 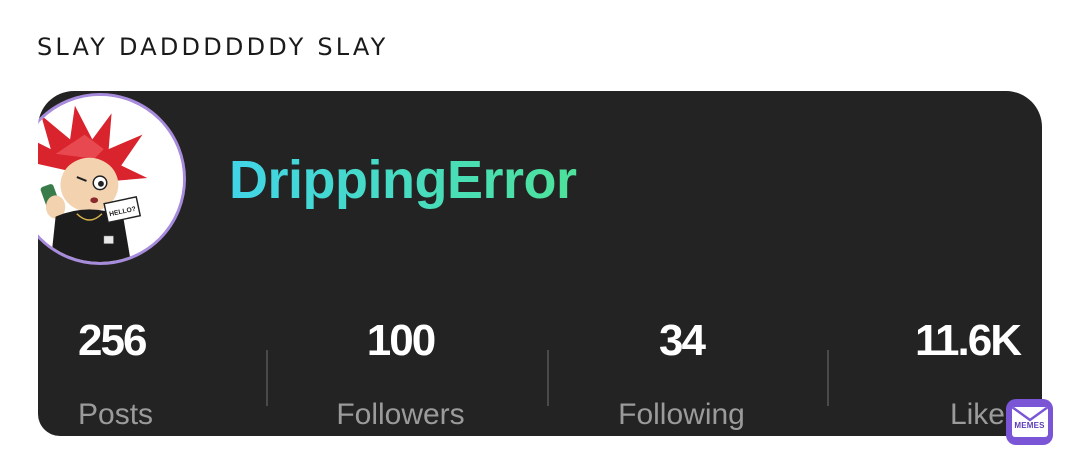 What do you see at coordinates (403, 180) in the screenshot?
I see `username: DrippingError` at bounding box center [403, 180].